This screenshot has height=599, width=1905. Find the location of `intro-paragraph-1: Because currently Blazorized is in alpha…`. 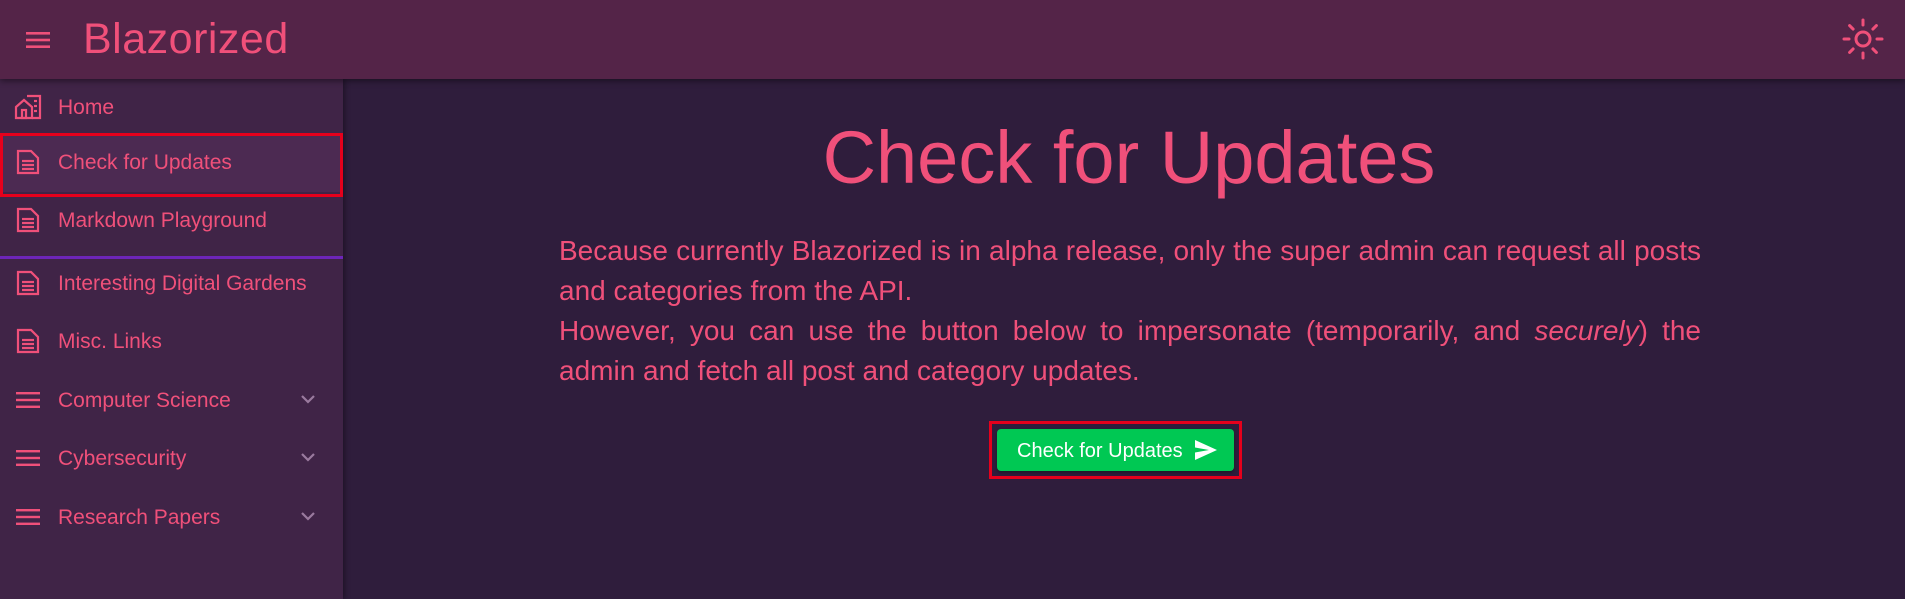

intro-paragraph-1: Because currently Blazorized is in alpha… is located at coordinates (1130, 270).